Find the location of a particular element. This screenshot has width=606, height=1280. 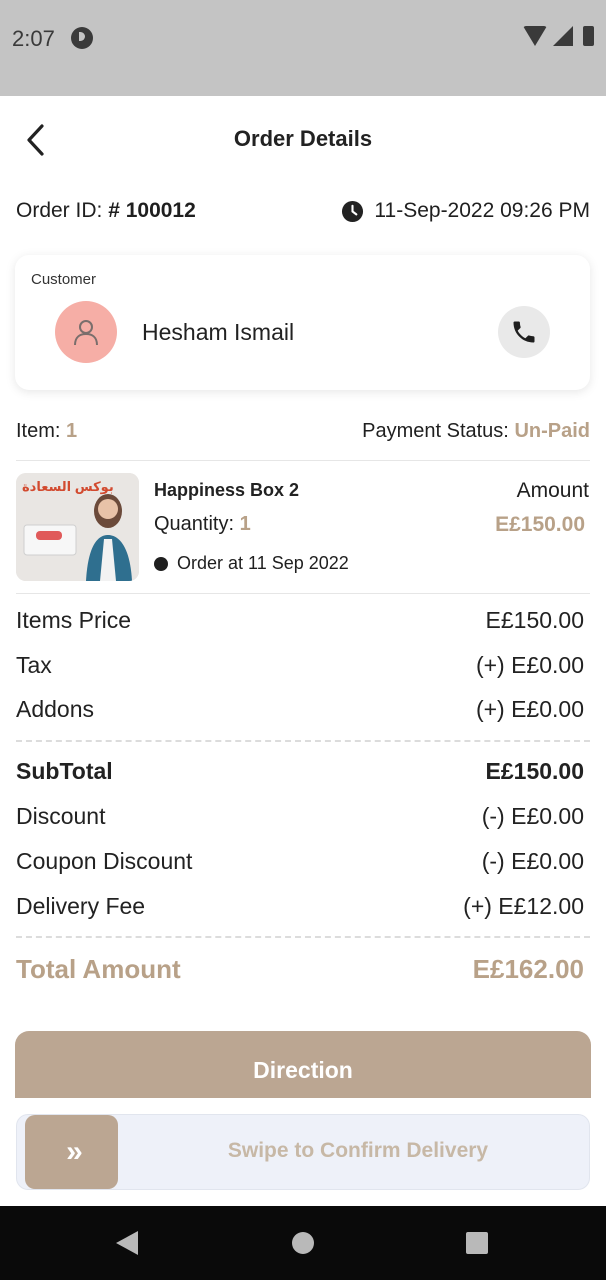

addons-value: (+) E£0.00 is located at coordinates (529, 709).